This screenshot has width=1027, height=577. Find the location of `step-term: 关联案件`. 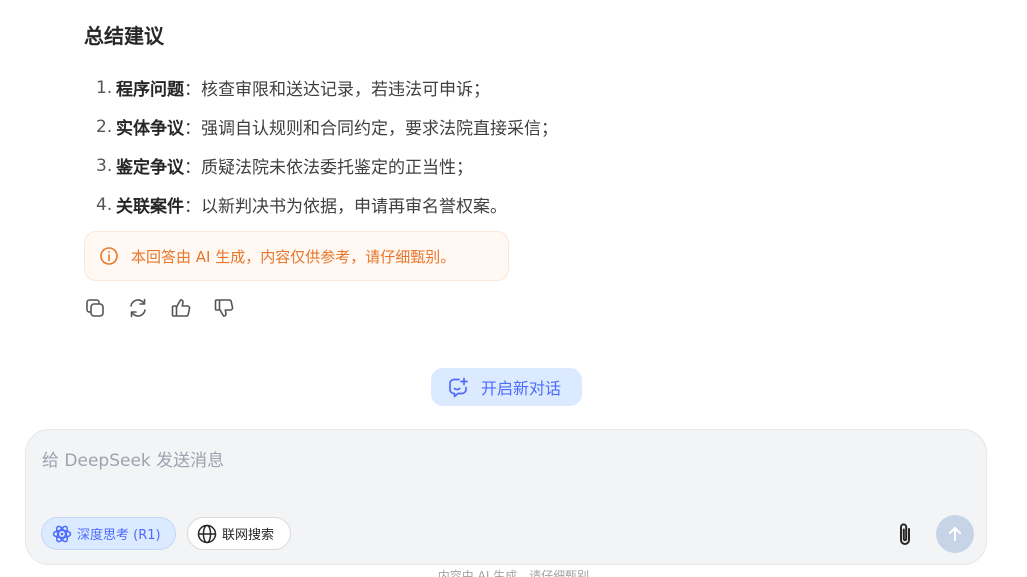

step-term: 关联案件 is located at coordinates (150, 207).